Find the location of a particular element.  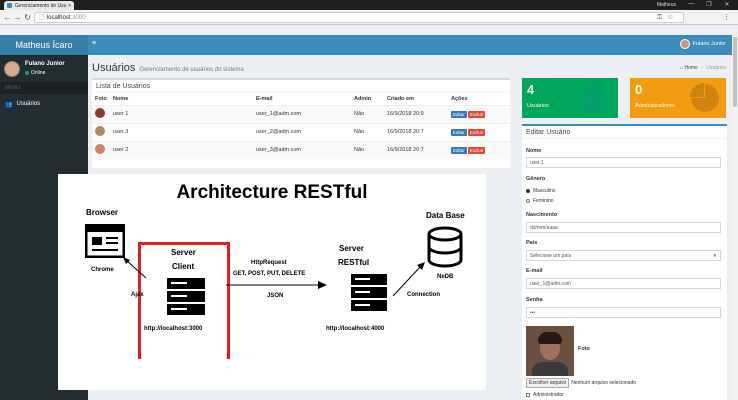

user-photo is located at coordinates (550, 351).